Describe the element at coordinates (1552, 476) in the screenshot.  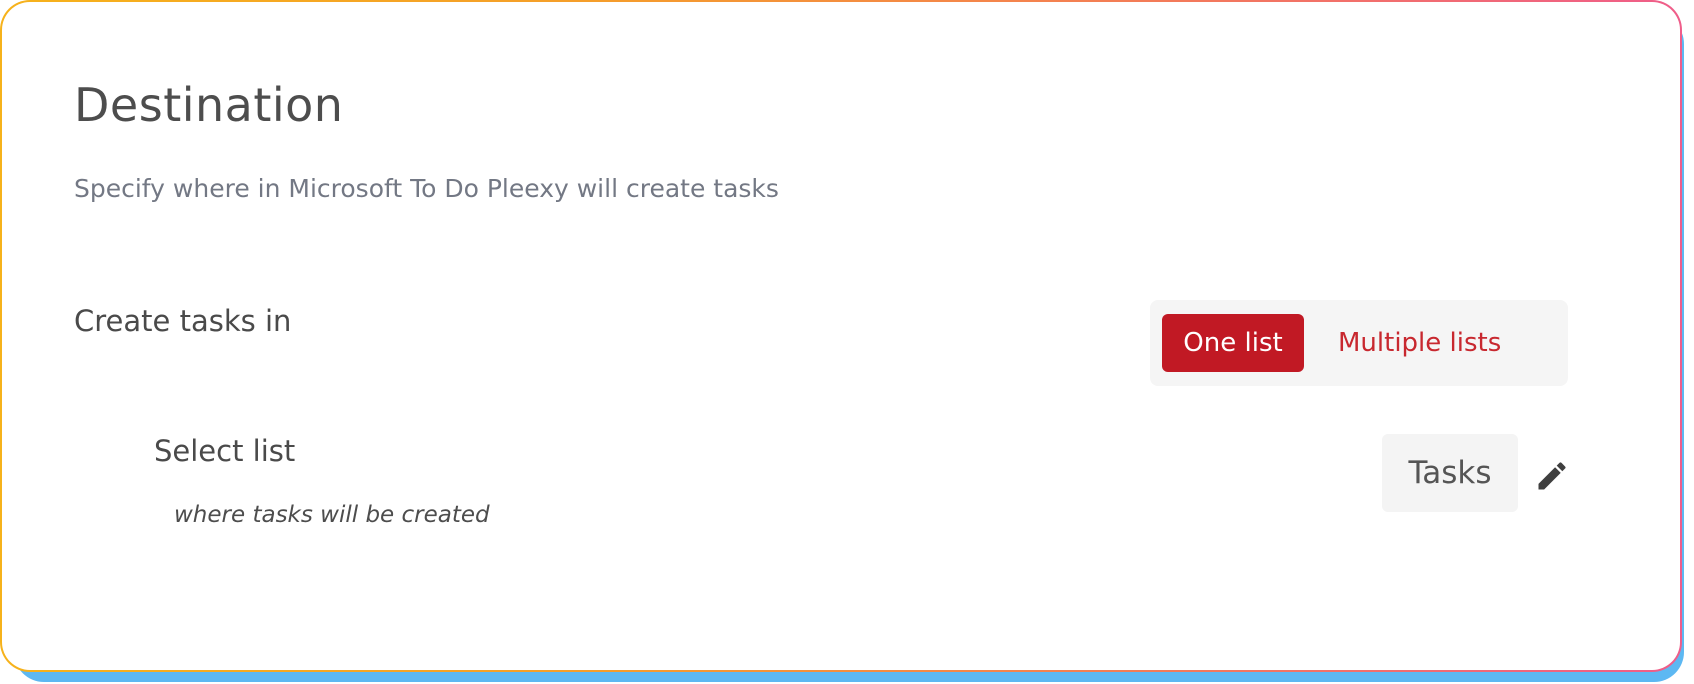
I see `pencil-icon` at that location.